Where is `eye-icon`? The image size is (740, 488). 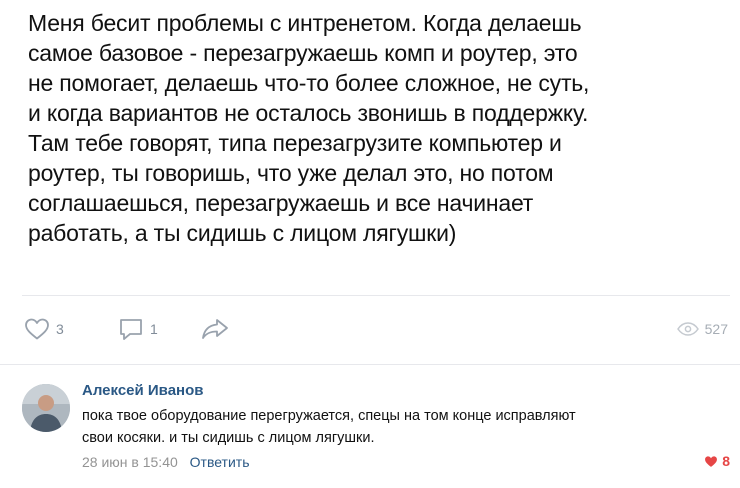
eye-icon is located at coordinates (687, 329).